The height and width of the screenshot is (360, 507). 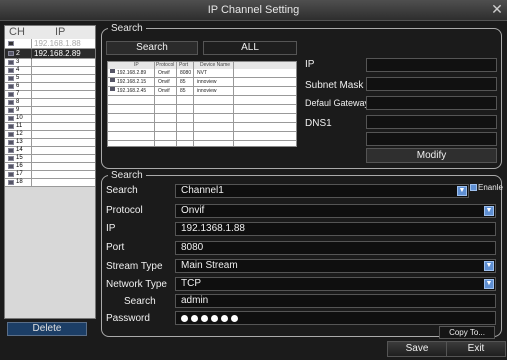 What do you see at coordinates (19, 174) in the screenshot?
I see `channel-number: 17` at bounding box center [19, 174].